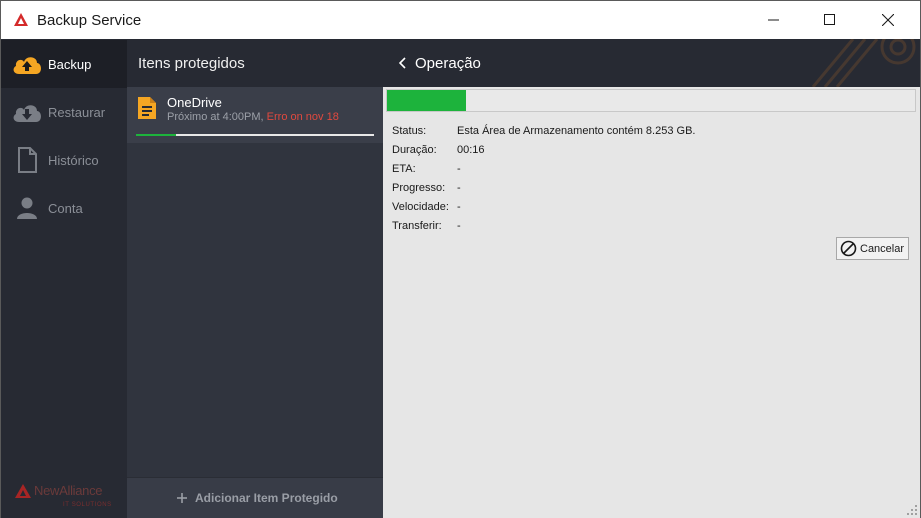 The width and height of the screenshot is (921, 518). I want to click on cloud-download-icon, so click(27, 112).